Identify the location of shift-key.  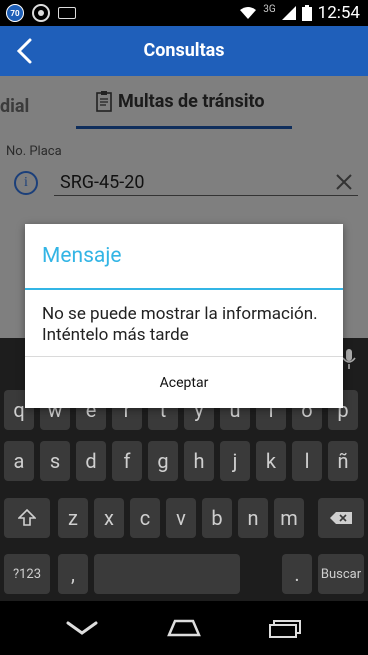
(27, 518).